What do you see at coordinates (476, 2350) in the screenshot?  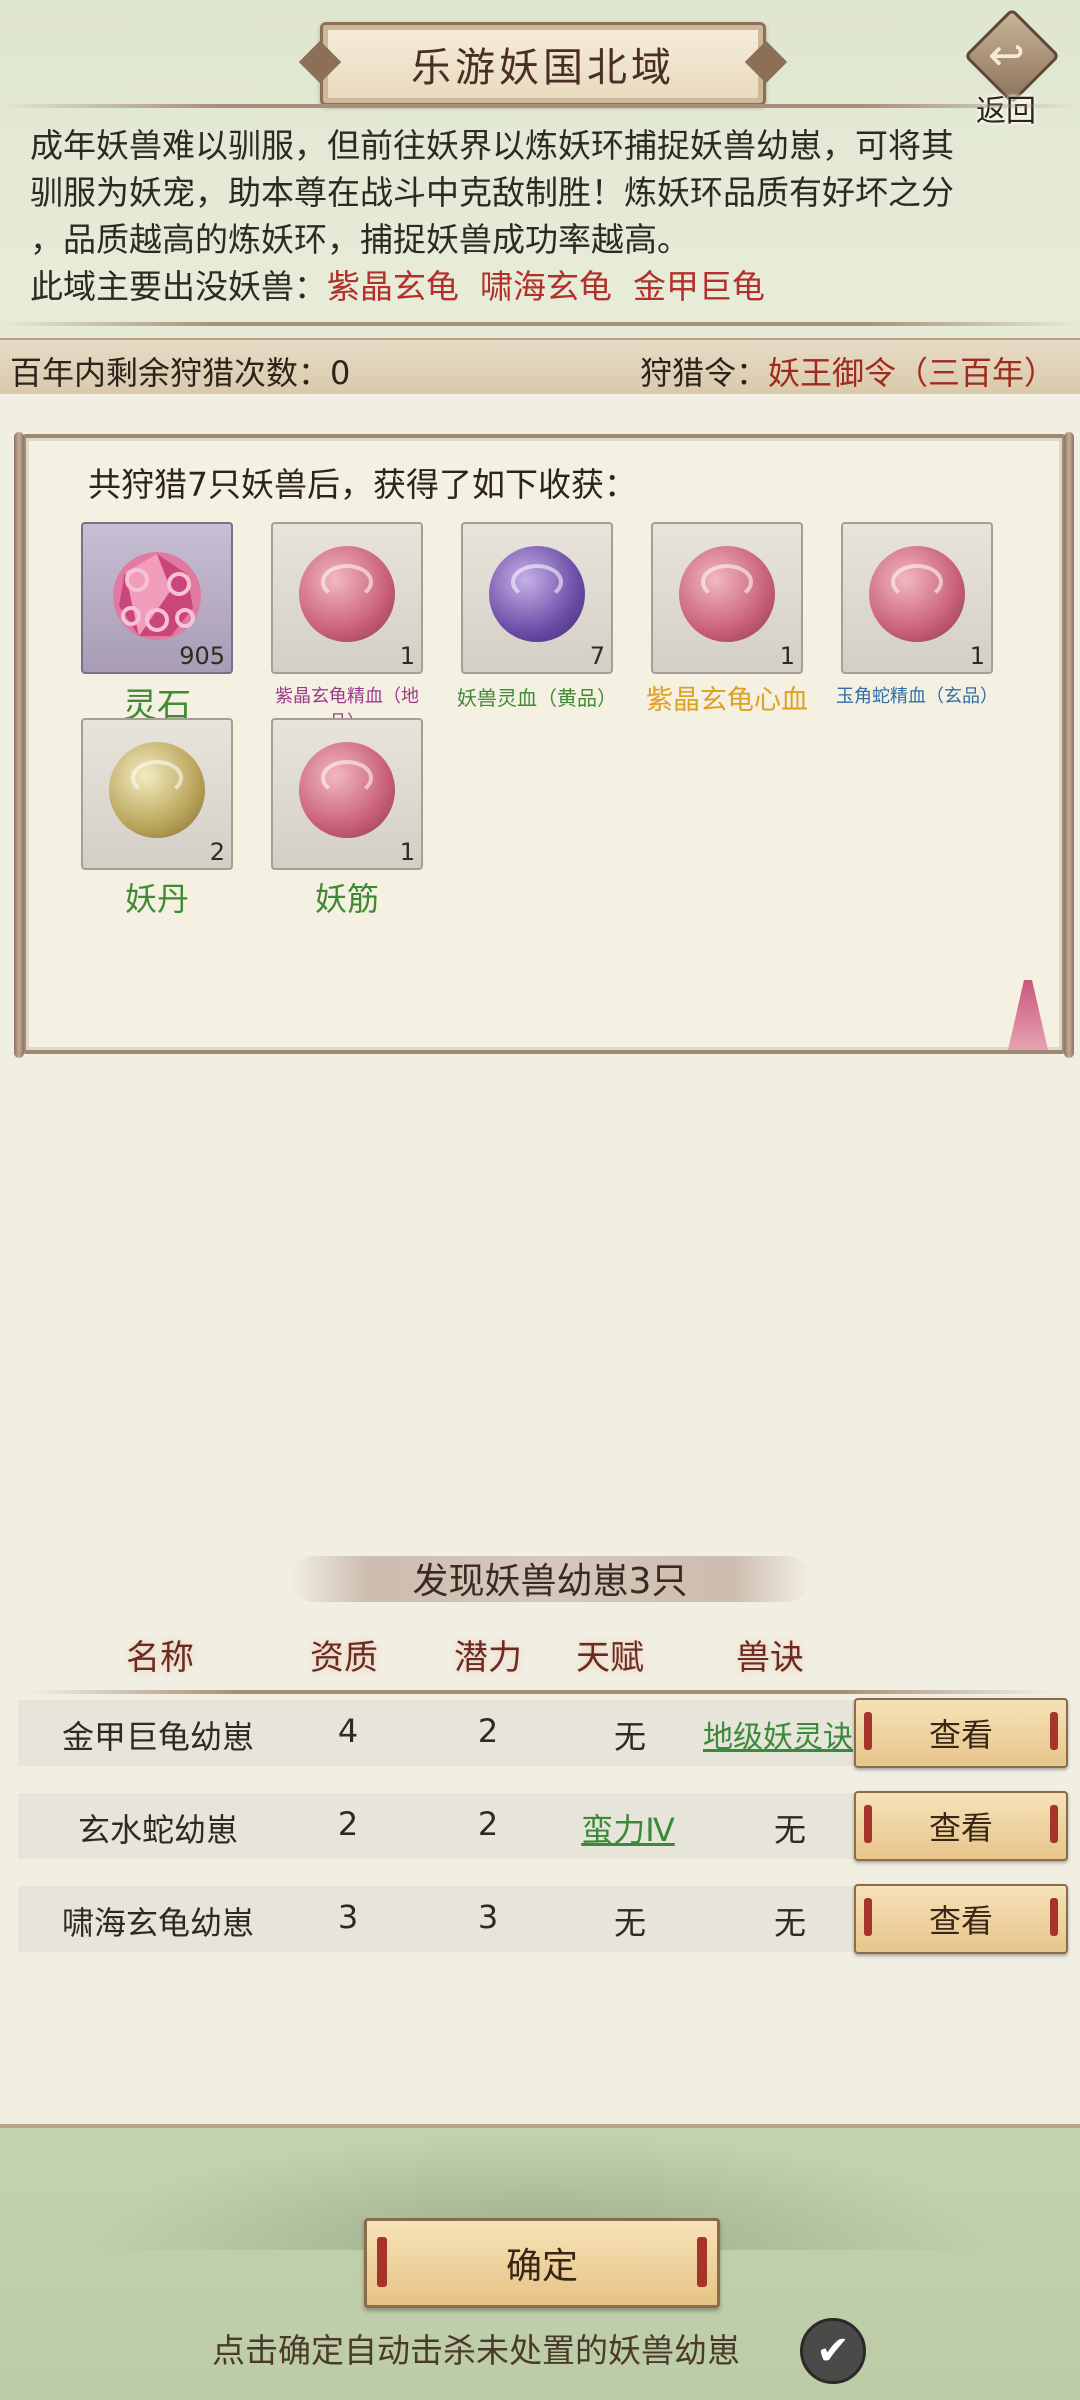 I see `auto-kill-hint: 点击确定自动击杀未处置的妖兽幼崽` at bounding box center [476, 2350].